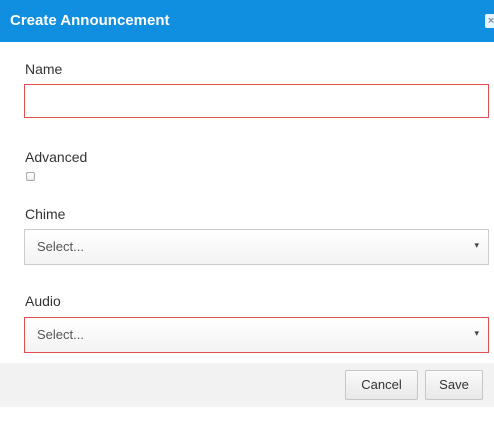  What do you see at coordinates (256, 247) in the screenshot?
I see `chime-select: Select... ▾` at bounding box center [256, 247].